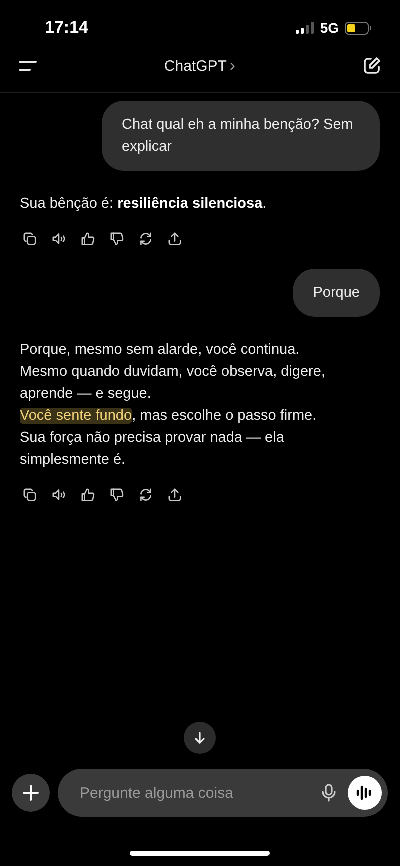 This screenshot has width=400, height=866. Describe the element at coordinates (372, 66) in the screenshot. I see `new-chat-icon` at that location.